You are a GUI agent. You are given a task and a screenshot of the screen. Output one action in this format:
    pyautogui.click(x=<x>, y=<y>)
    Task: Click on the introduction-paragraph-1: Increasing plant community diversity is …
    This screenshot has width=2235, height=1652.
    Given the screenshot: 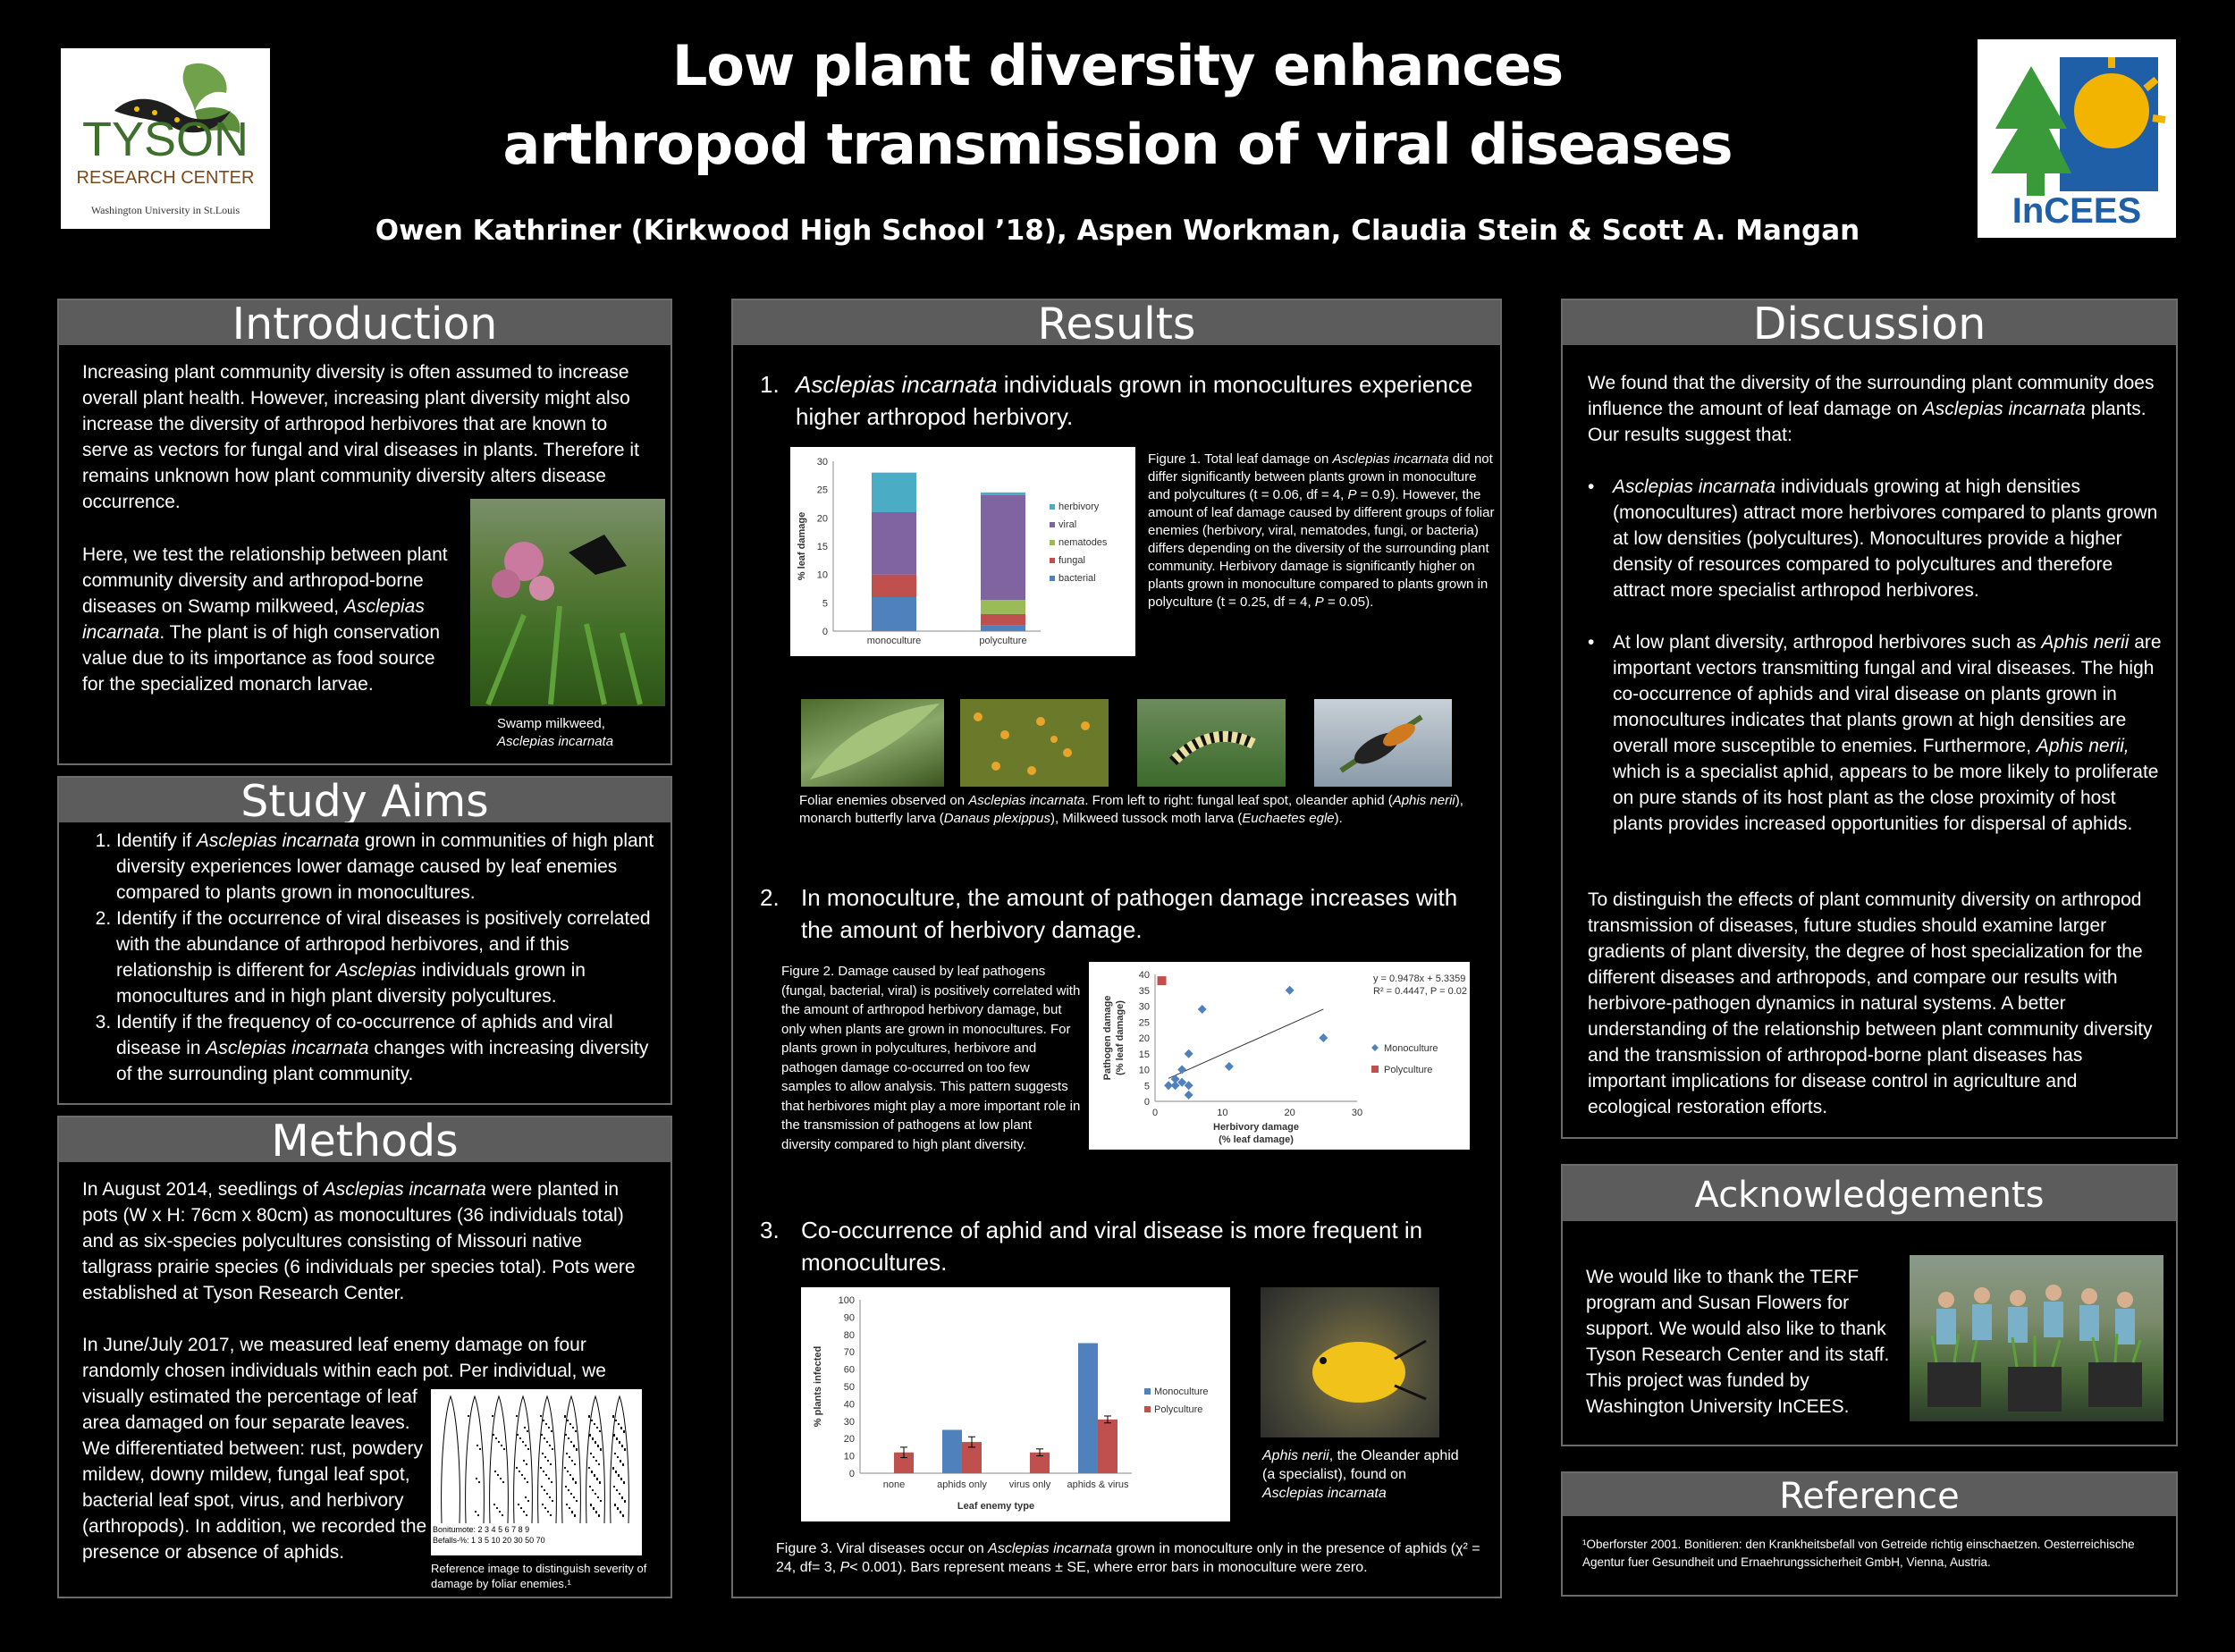 What is the action you would take?
    pyautogui.click(x=360, y=437)
    